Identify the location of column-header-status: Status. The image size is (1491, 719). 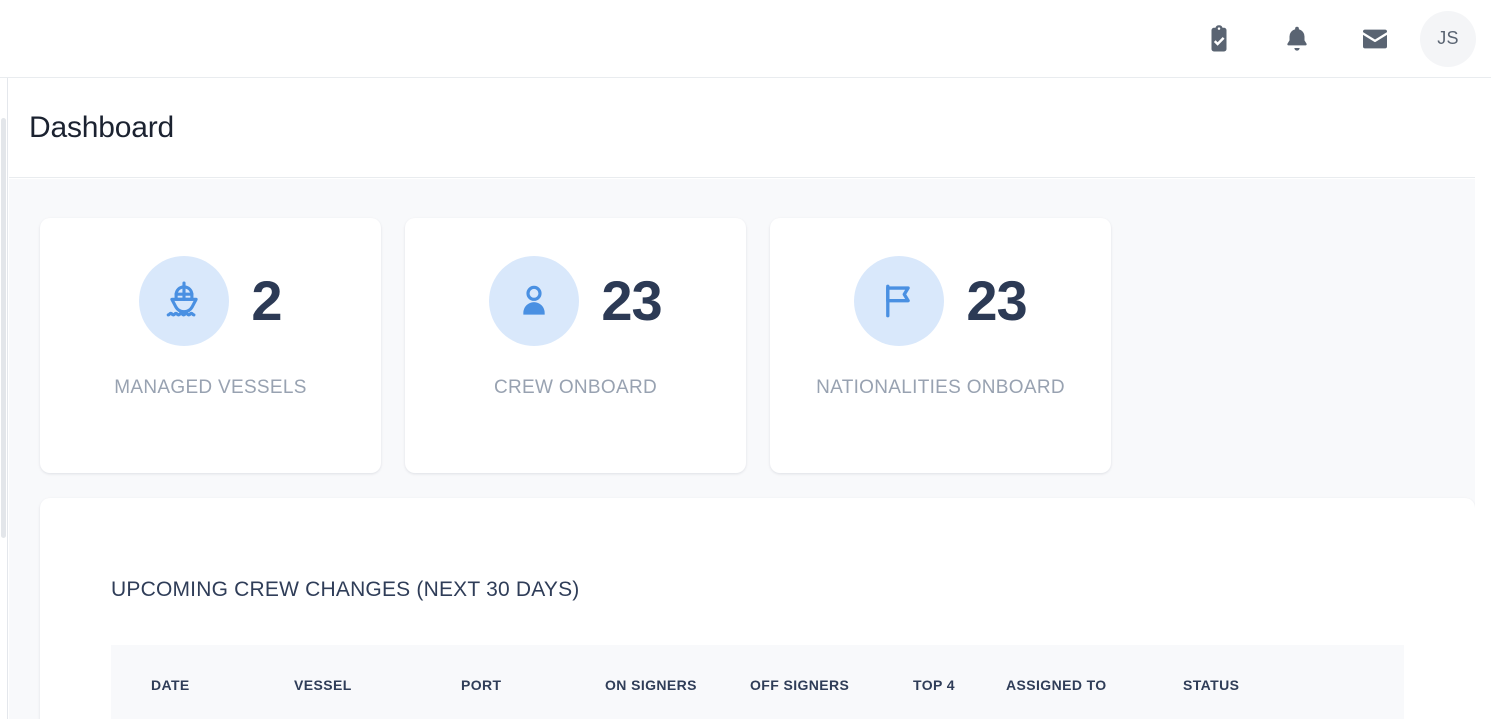
(1293, 682).